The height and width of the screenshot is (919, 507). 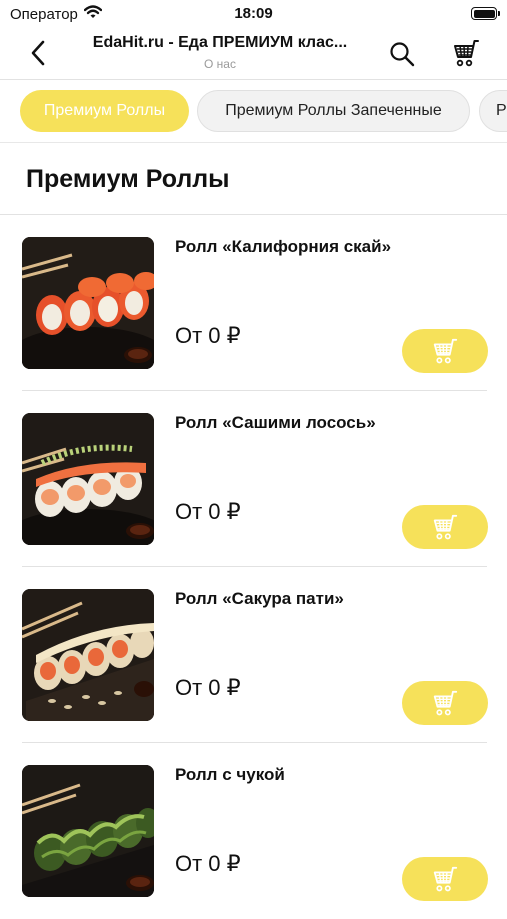 I want to click on nav-title-block: EdaHit.ru - Еда ПРЕМИУМ клас... О нас, so click(x=220, y=52).